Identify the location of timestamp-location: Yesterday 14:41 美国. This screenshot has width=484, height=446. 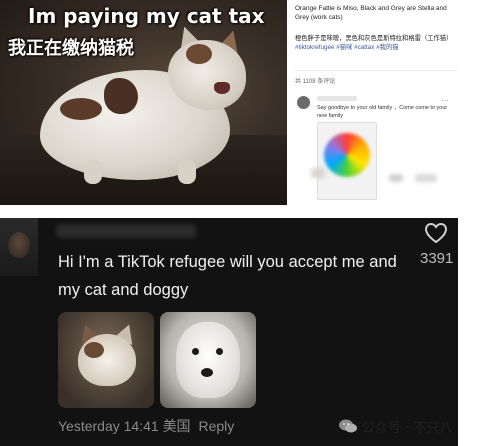
(124, 426).